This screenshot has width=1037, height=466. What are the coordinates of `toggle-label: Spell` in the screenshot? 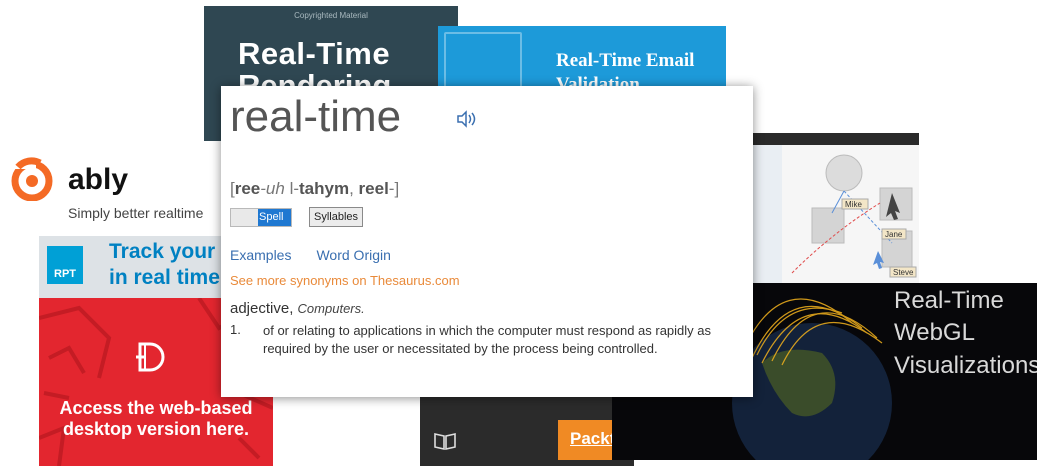 It's located at (274, 217).